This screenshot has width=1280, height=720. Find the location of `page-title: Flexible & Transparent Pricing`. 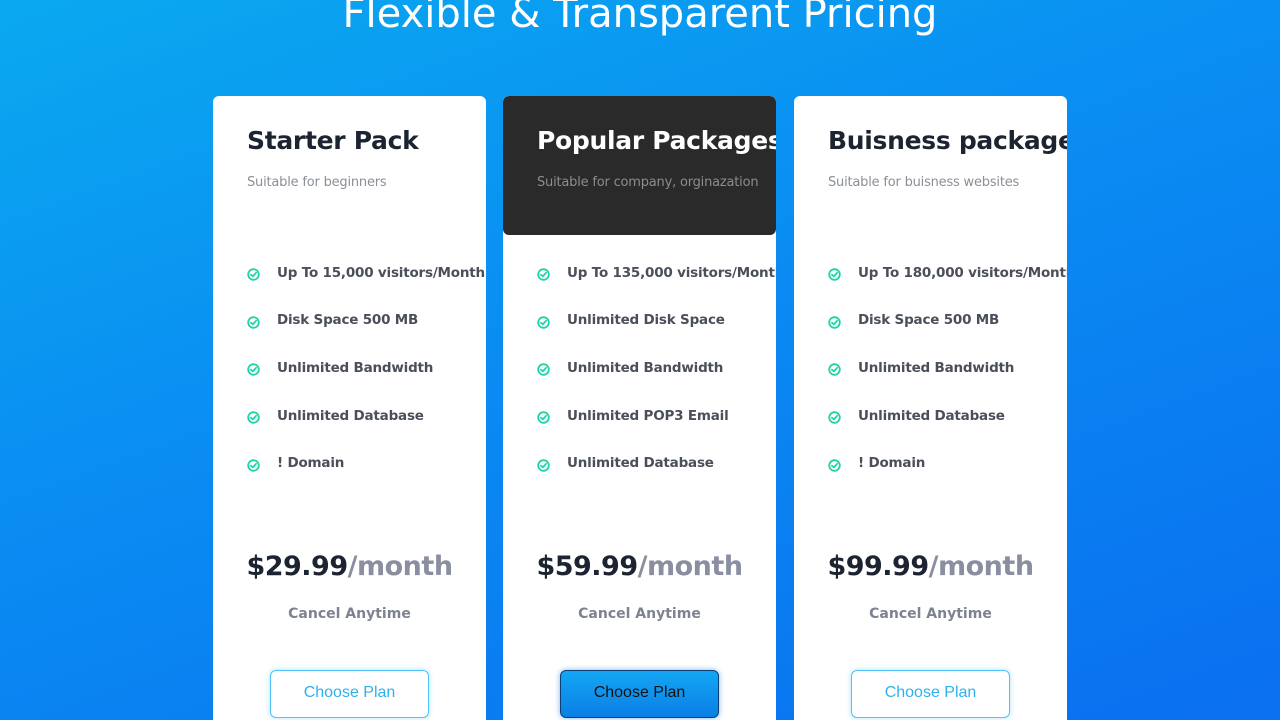

page-title: Flexible & Transparent Pricing is located at coordinates (640, 18).